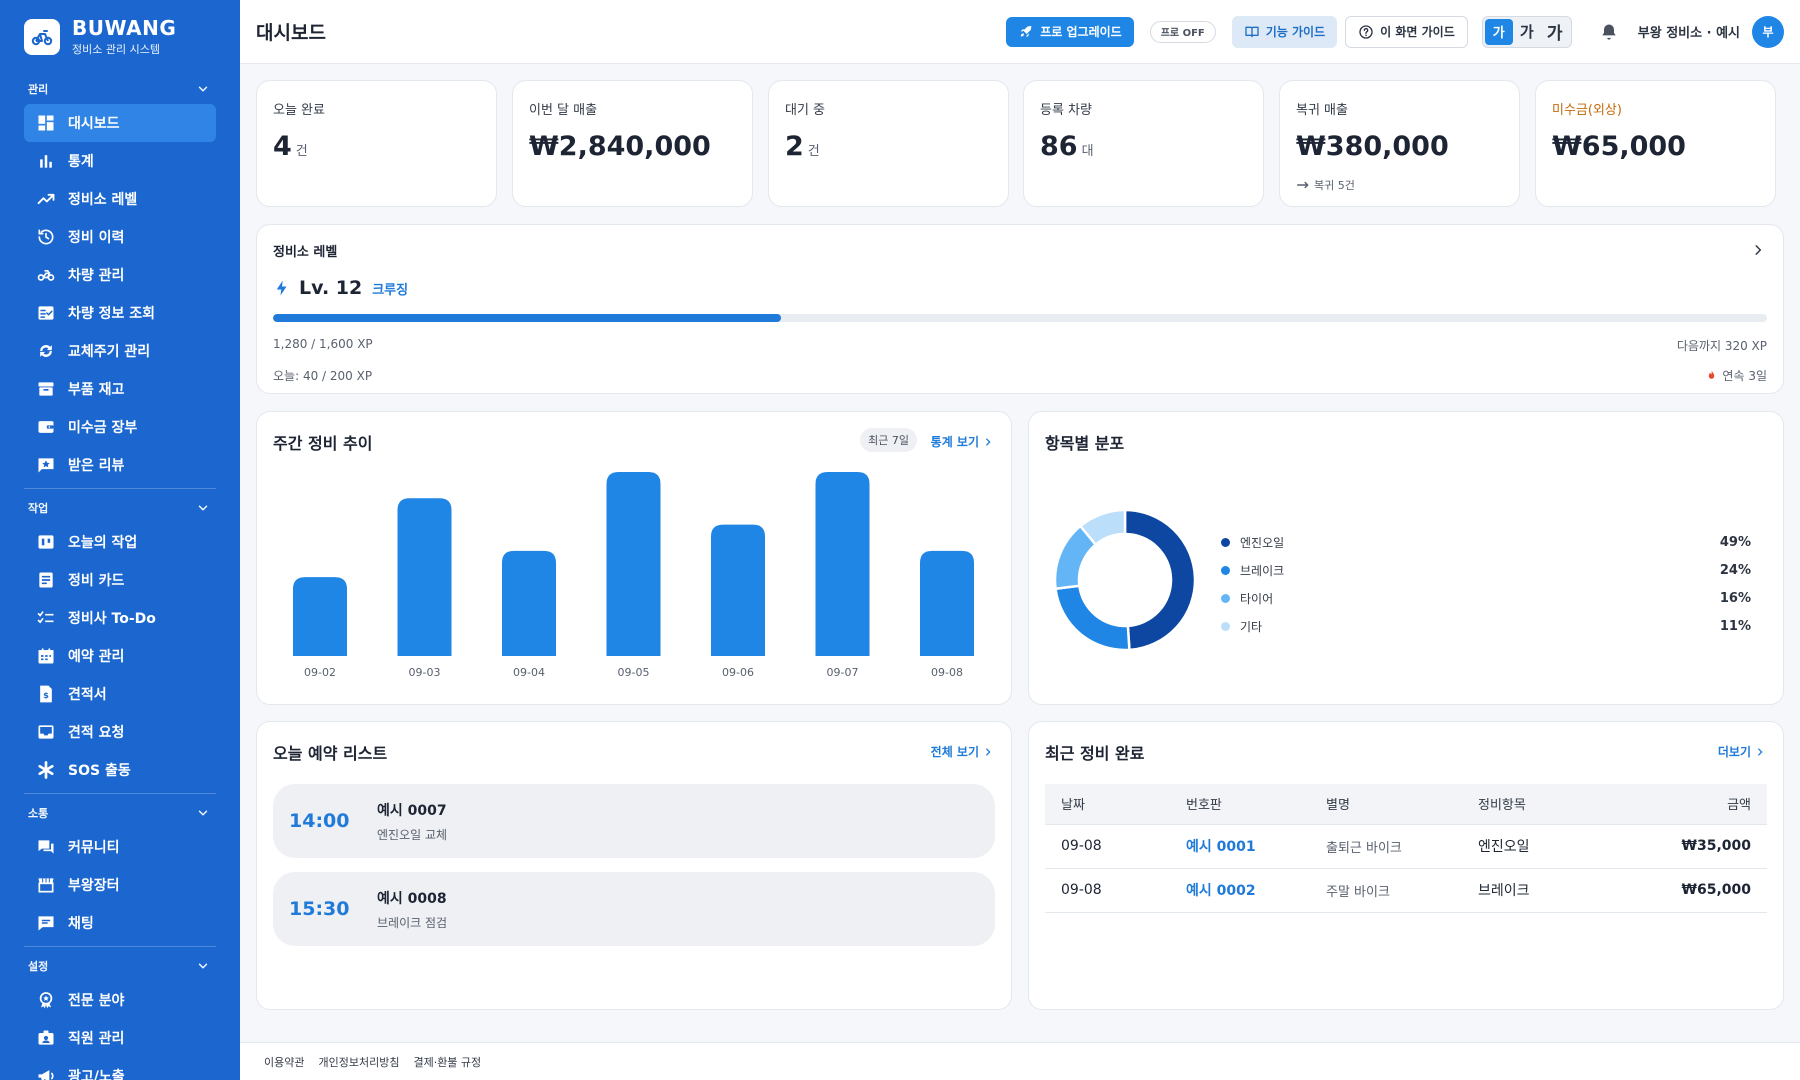 This screenshot has width=1800, height=1080. Describe the element at coordinates (120, 813) in the screenshot. I see `sidebar-section-header: 소통` at that location.